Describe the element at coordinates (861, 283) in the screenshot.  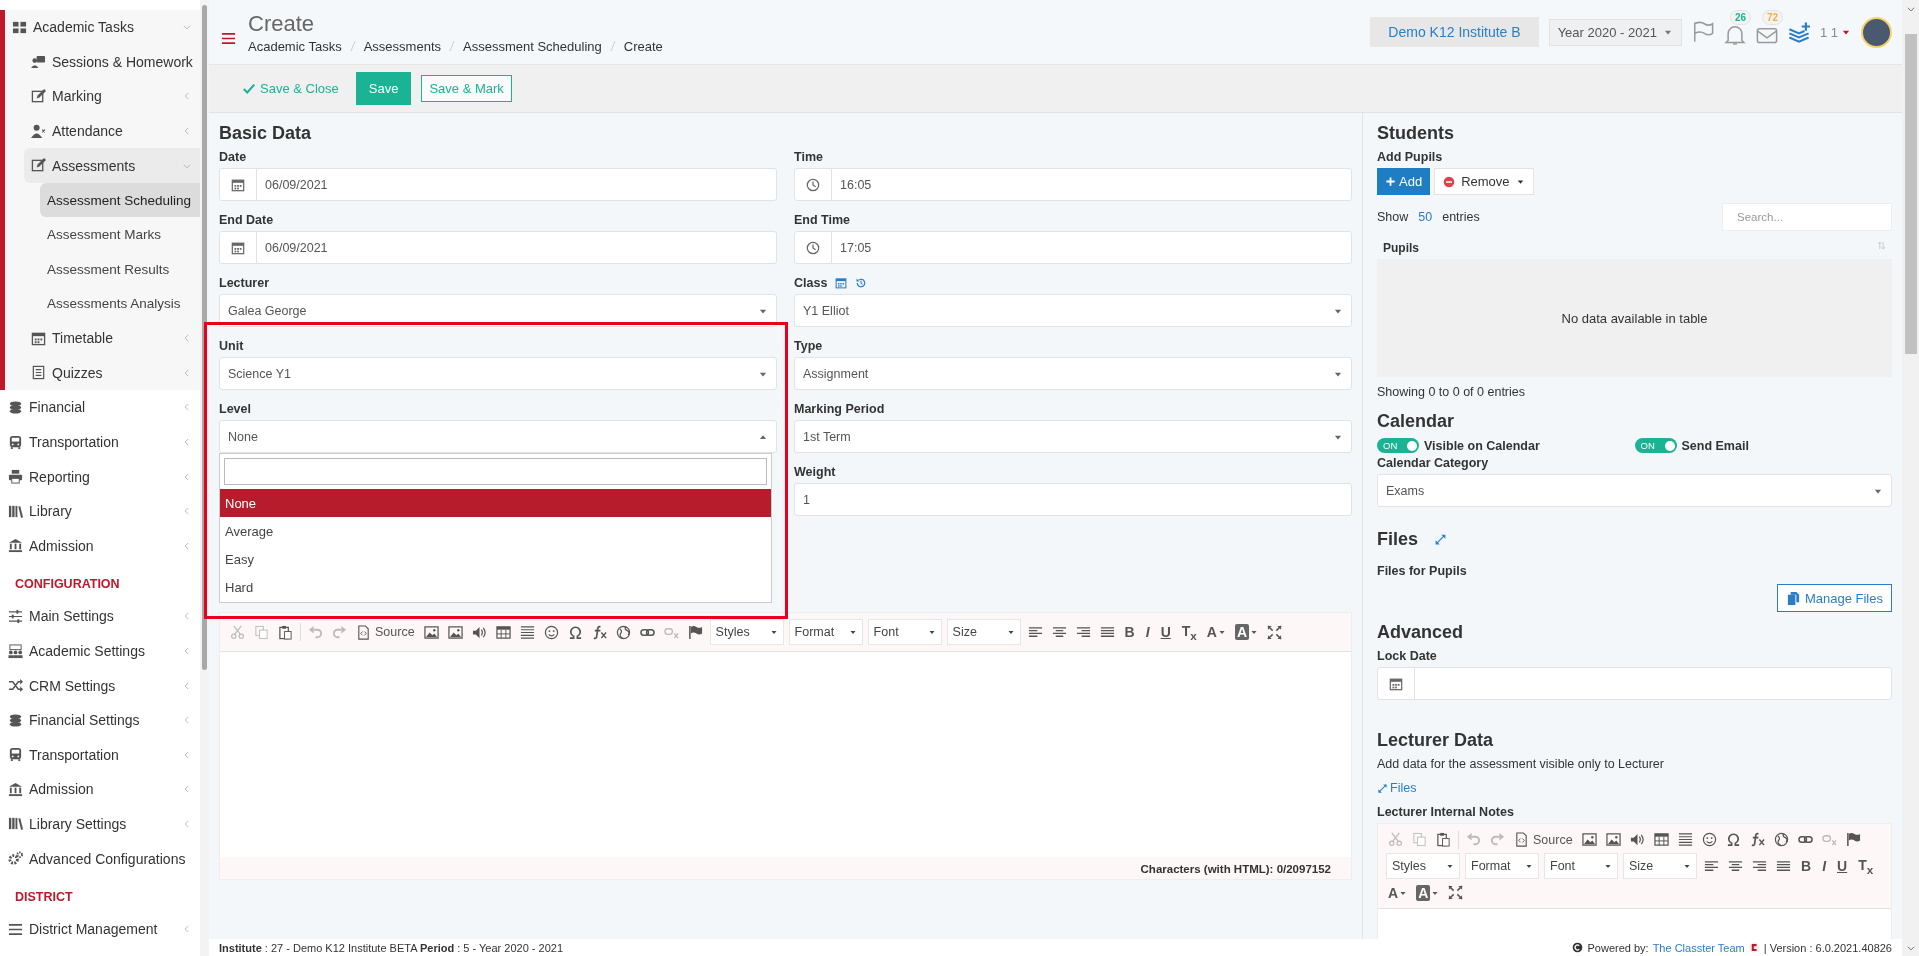
I see `history-icon` at that location.